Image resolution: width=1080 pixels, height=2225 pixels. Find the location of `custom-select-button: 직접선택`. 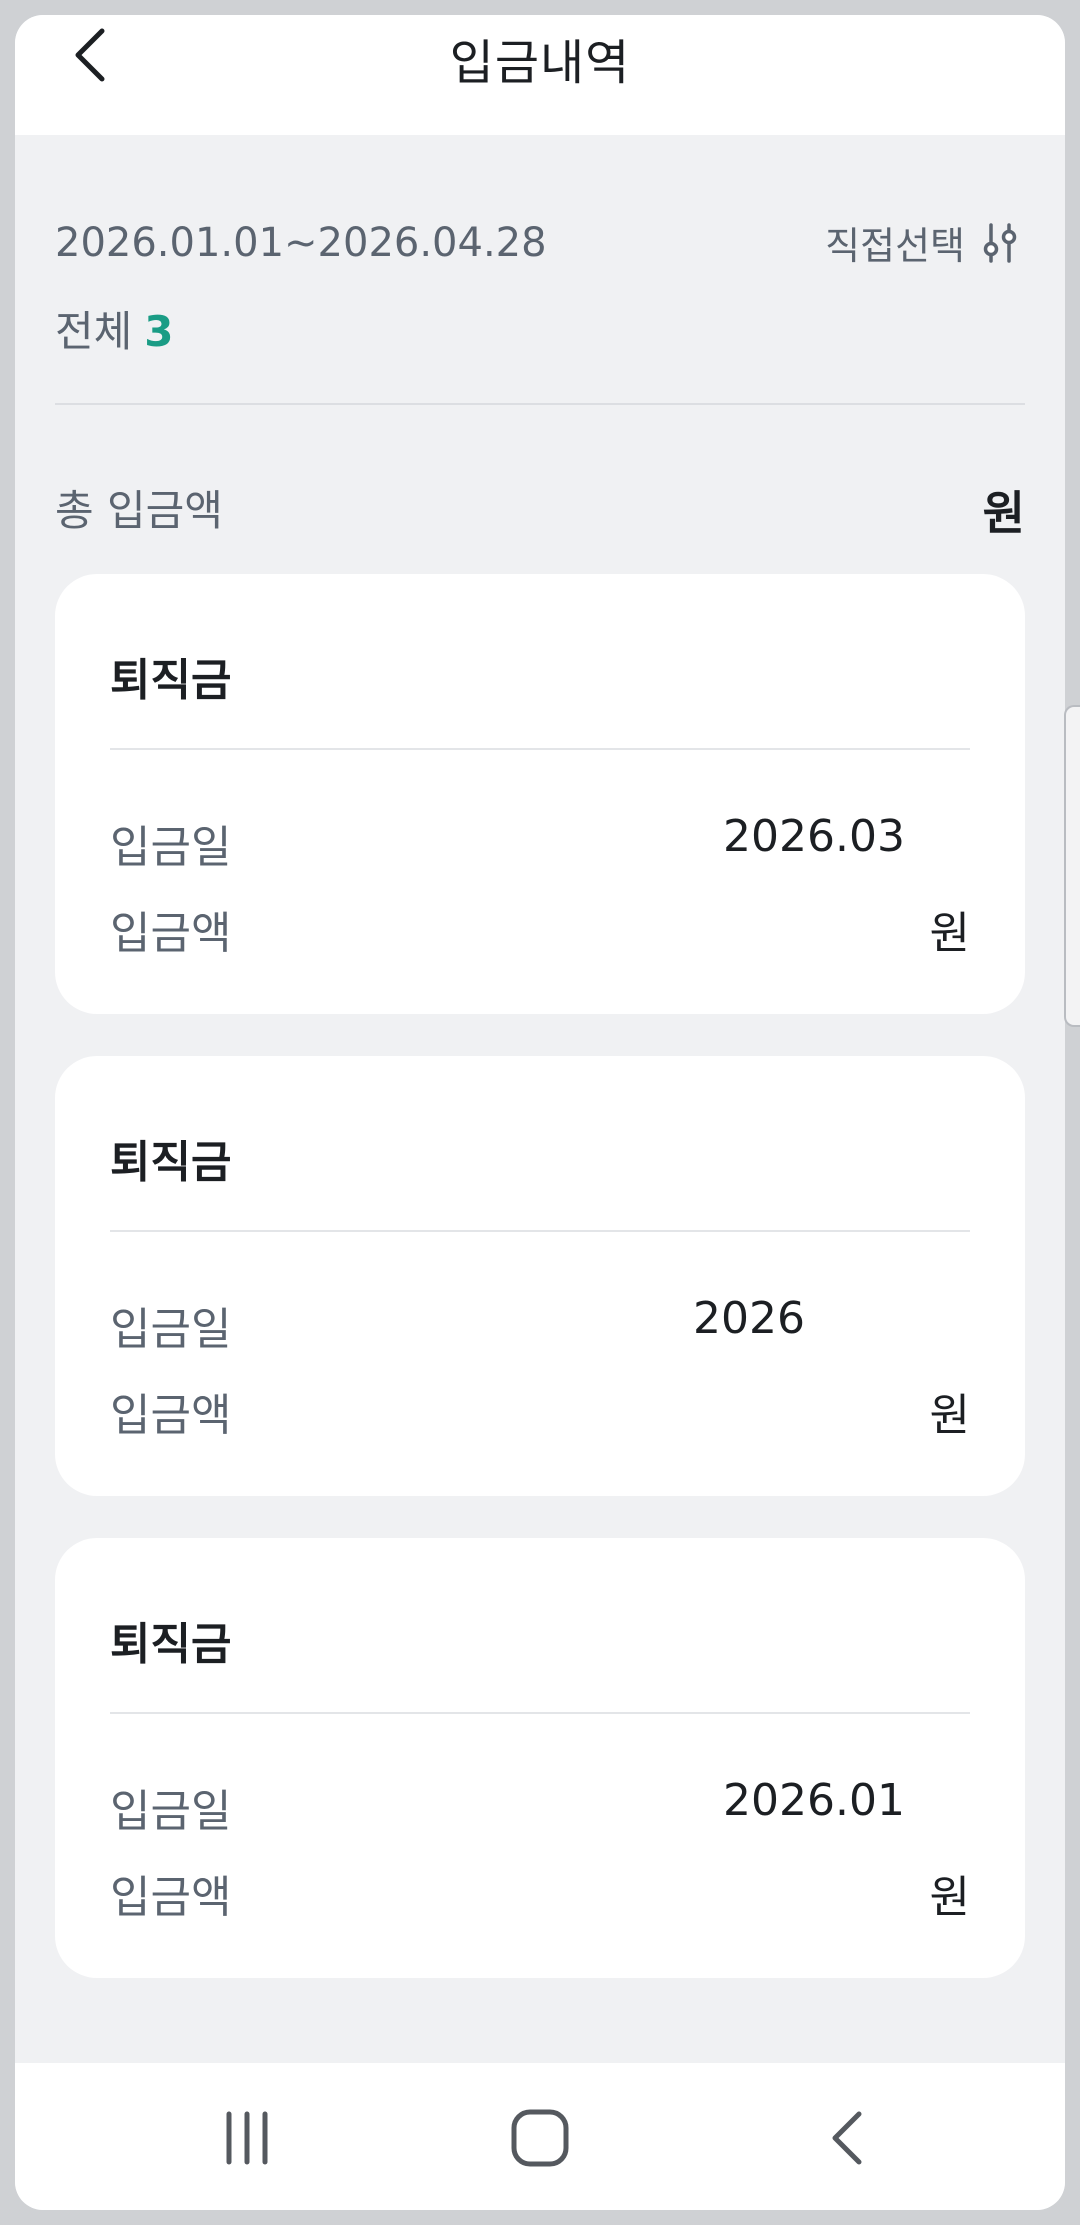

custom-select-button: 직접선택 is located at coordinates (921, 242).